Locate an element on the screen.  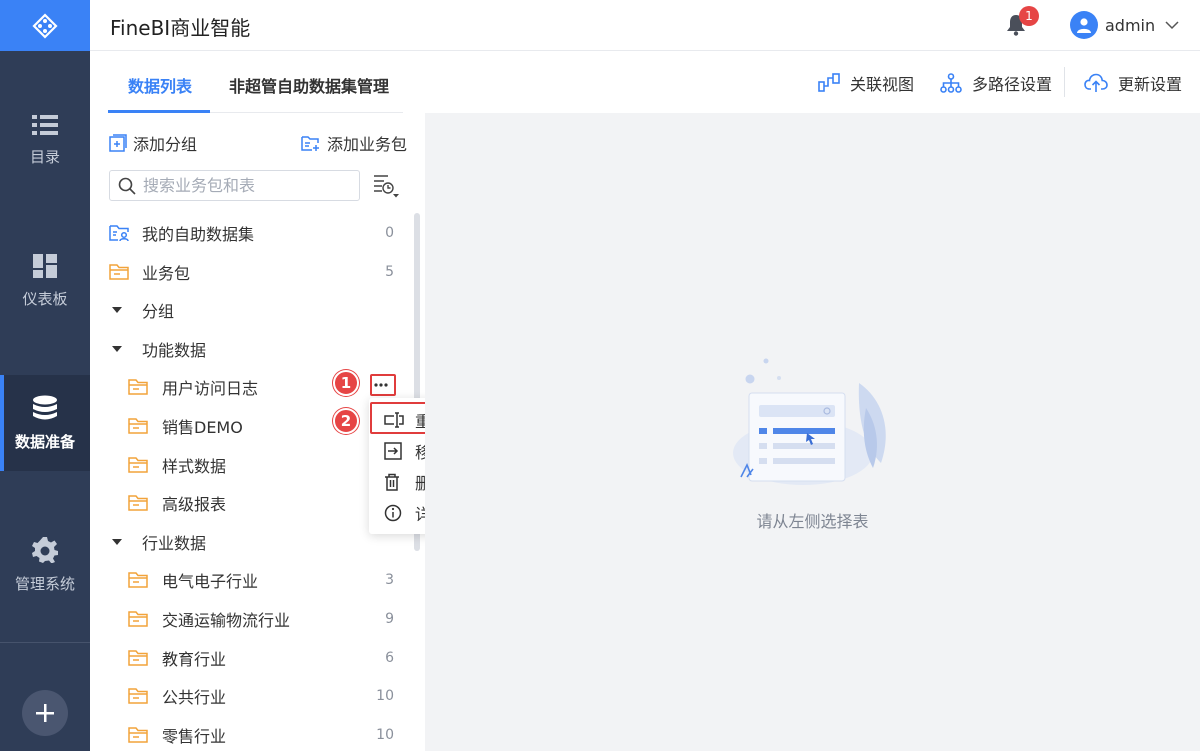
tree-item-label: 功能数据 is located at coordinates (174, 350).